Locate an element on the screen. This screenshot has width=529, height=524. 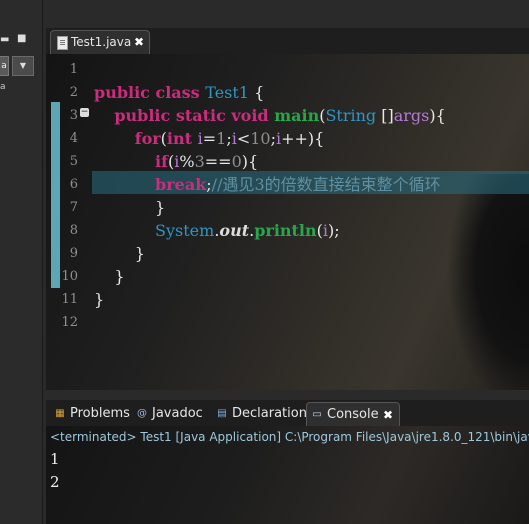
bottom-panel-tab-bar: ▦ Problems @ Javadoc ▤ Declaration ▭ Console ✖ is located at coordinates (287, 413).